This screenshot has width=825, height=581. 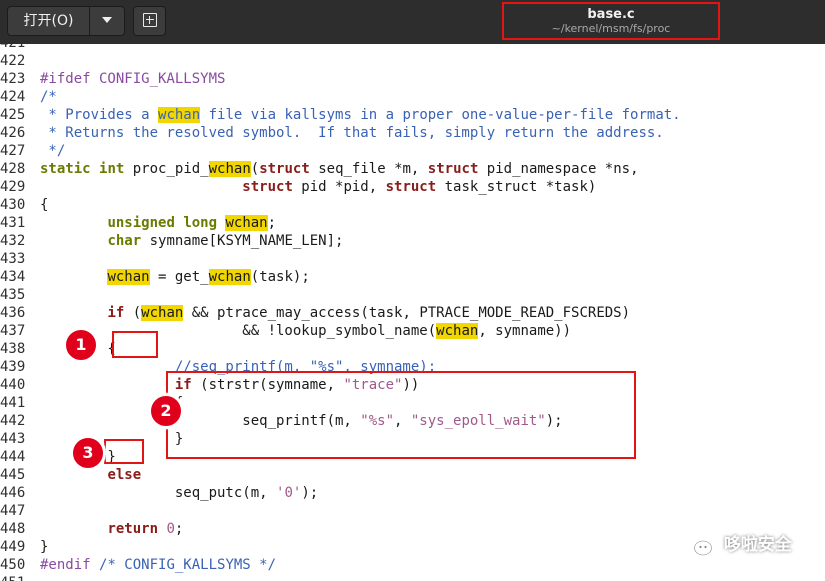 I want to click on line-number: 429, so click(x=13, y=187).